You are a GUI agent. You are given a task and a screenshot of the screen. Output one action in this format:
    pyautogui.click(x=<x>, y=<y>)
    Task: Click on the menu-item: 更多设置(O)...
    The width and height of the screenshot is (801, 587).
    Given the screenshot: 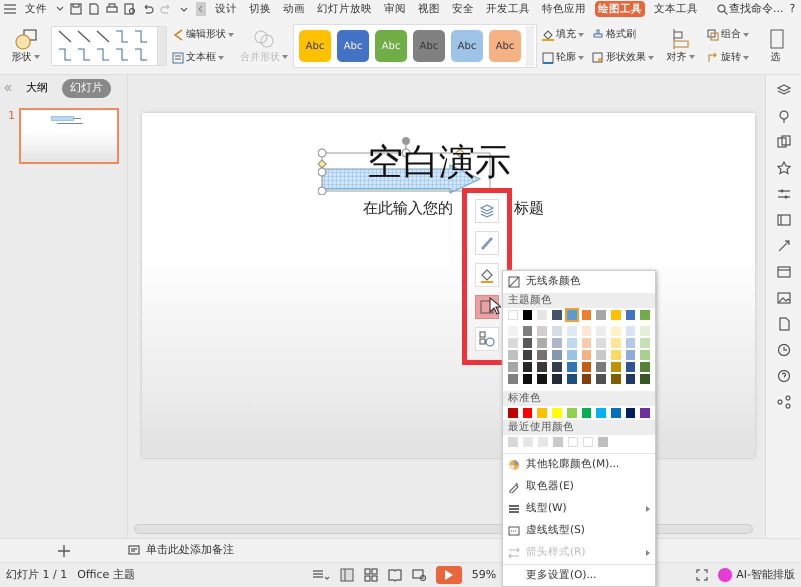 What is the action you would take?
    pyautogui.click(x=579, y=575)
    